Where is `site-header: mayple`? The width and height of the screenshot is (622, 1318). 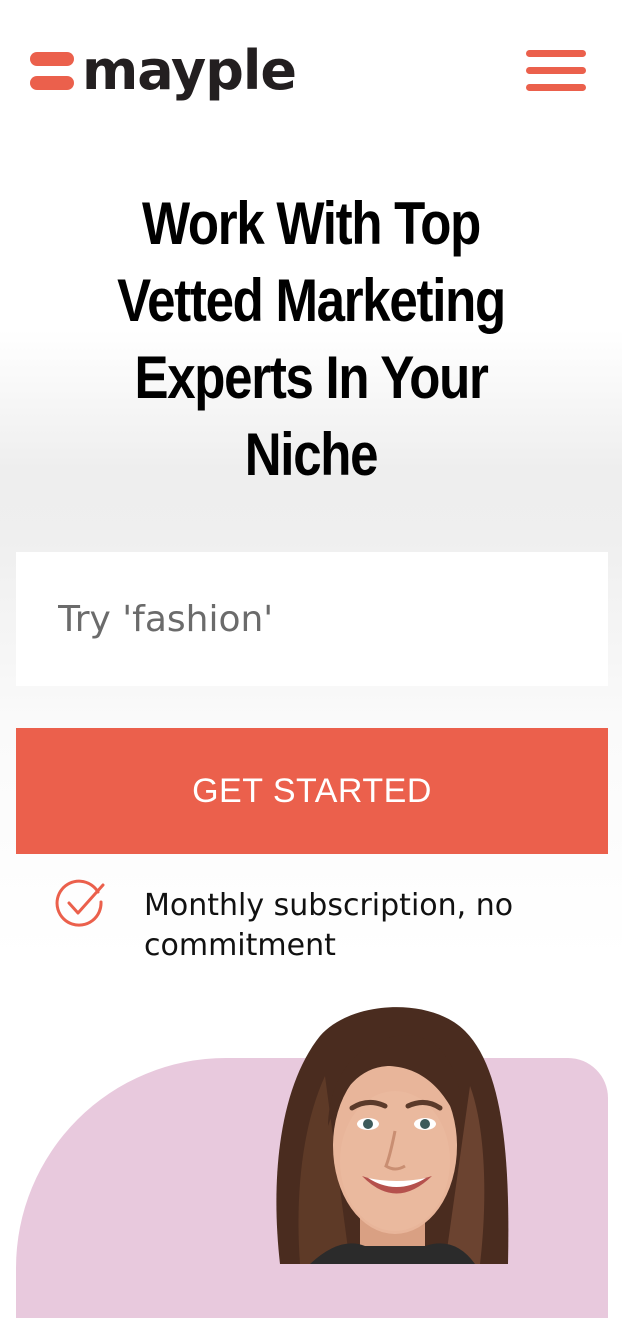 site-header: mayple is located at coordinates (311, 70).